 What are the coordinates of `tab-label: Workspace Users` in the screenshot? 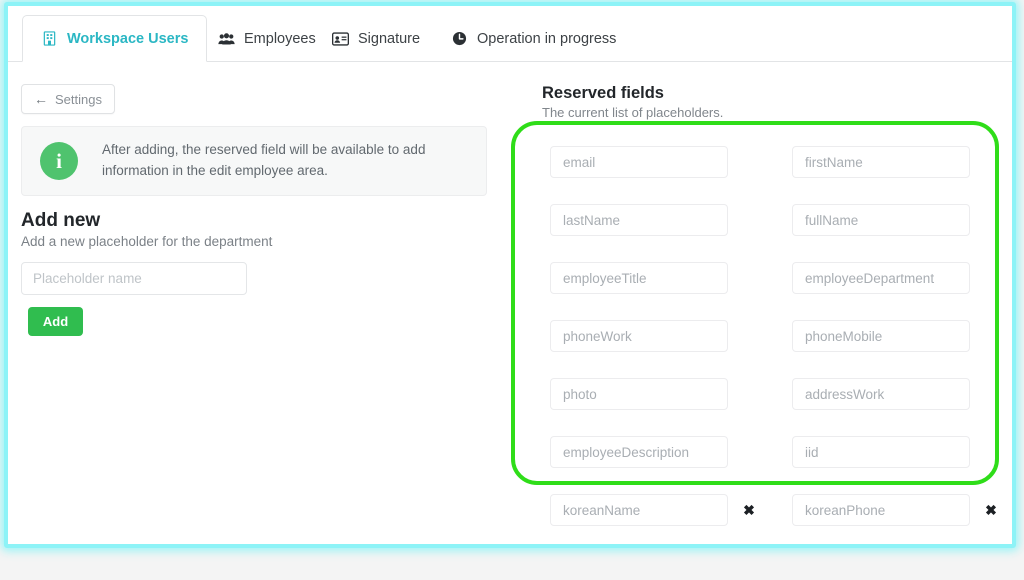 It's located at (128, 38).